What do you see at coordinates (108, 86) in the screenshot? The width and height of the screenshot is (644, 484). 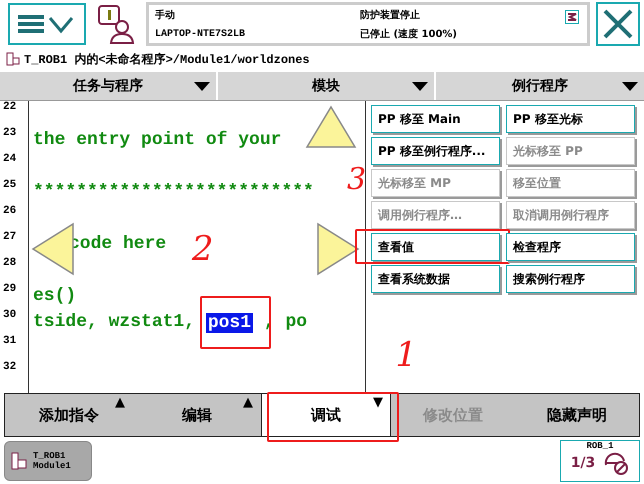 I see `selector-dropdown: 任务与程序` at bounding box center [108, 86].